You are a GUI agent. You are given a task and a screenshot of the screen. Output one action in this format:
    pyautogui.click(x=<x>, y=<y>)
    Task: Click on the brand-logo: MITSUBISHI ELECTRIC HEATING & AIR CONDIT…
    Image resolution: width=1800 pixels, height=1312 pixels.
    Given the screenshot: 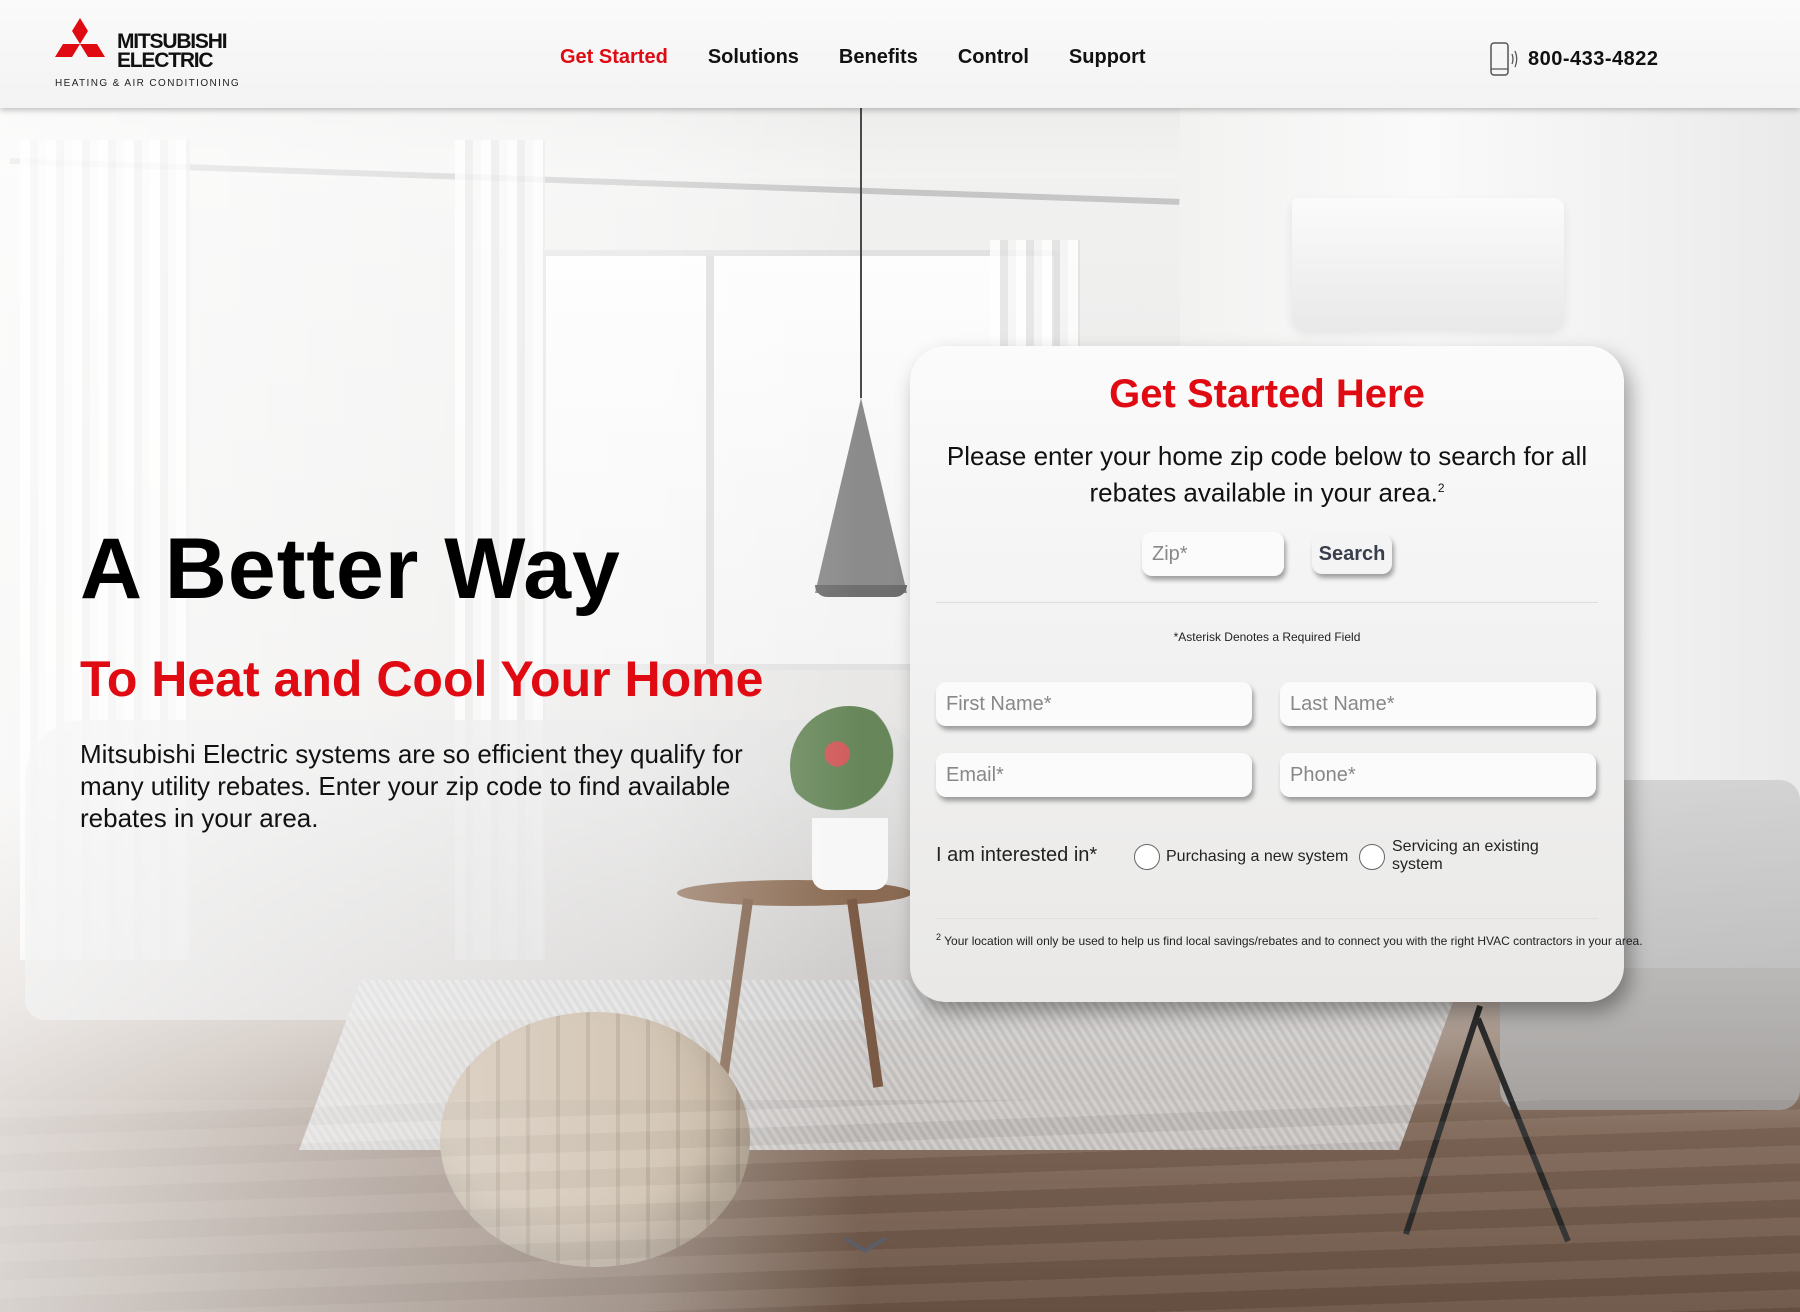 What is the action you would take?
    pyautogui.click(x=147, y=55)
    